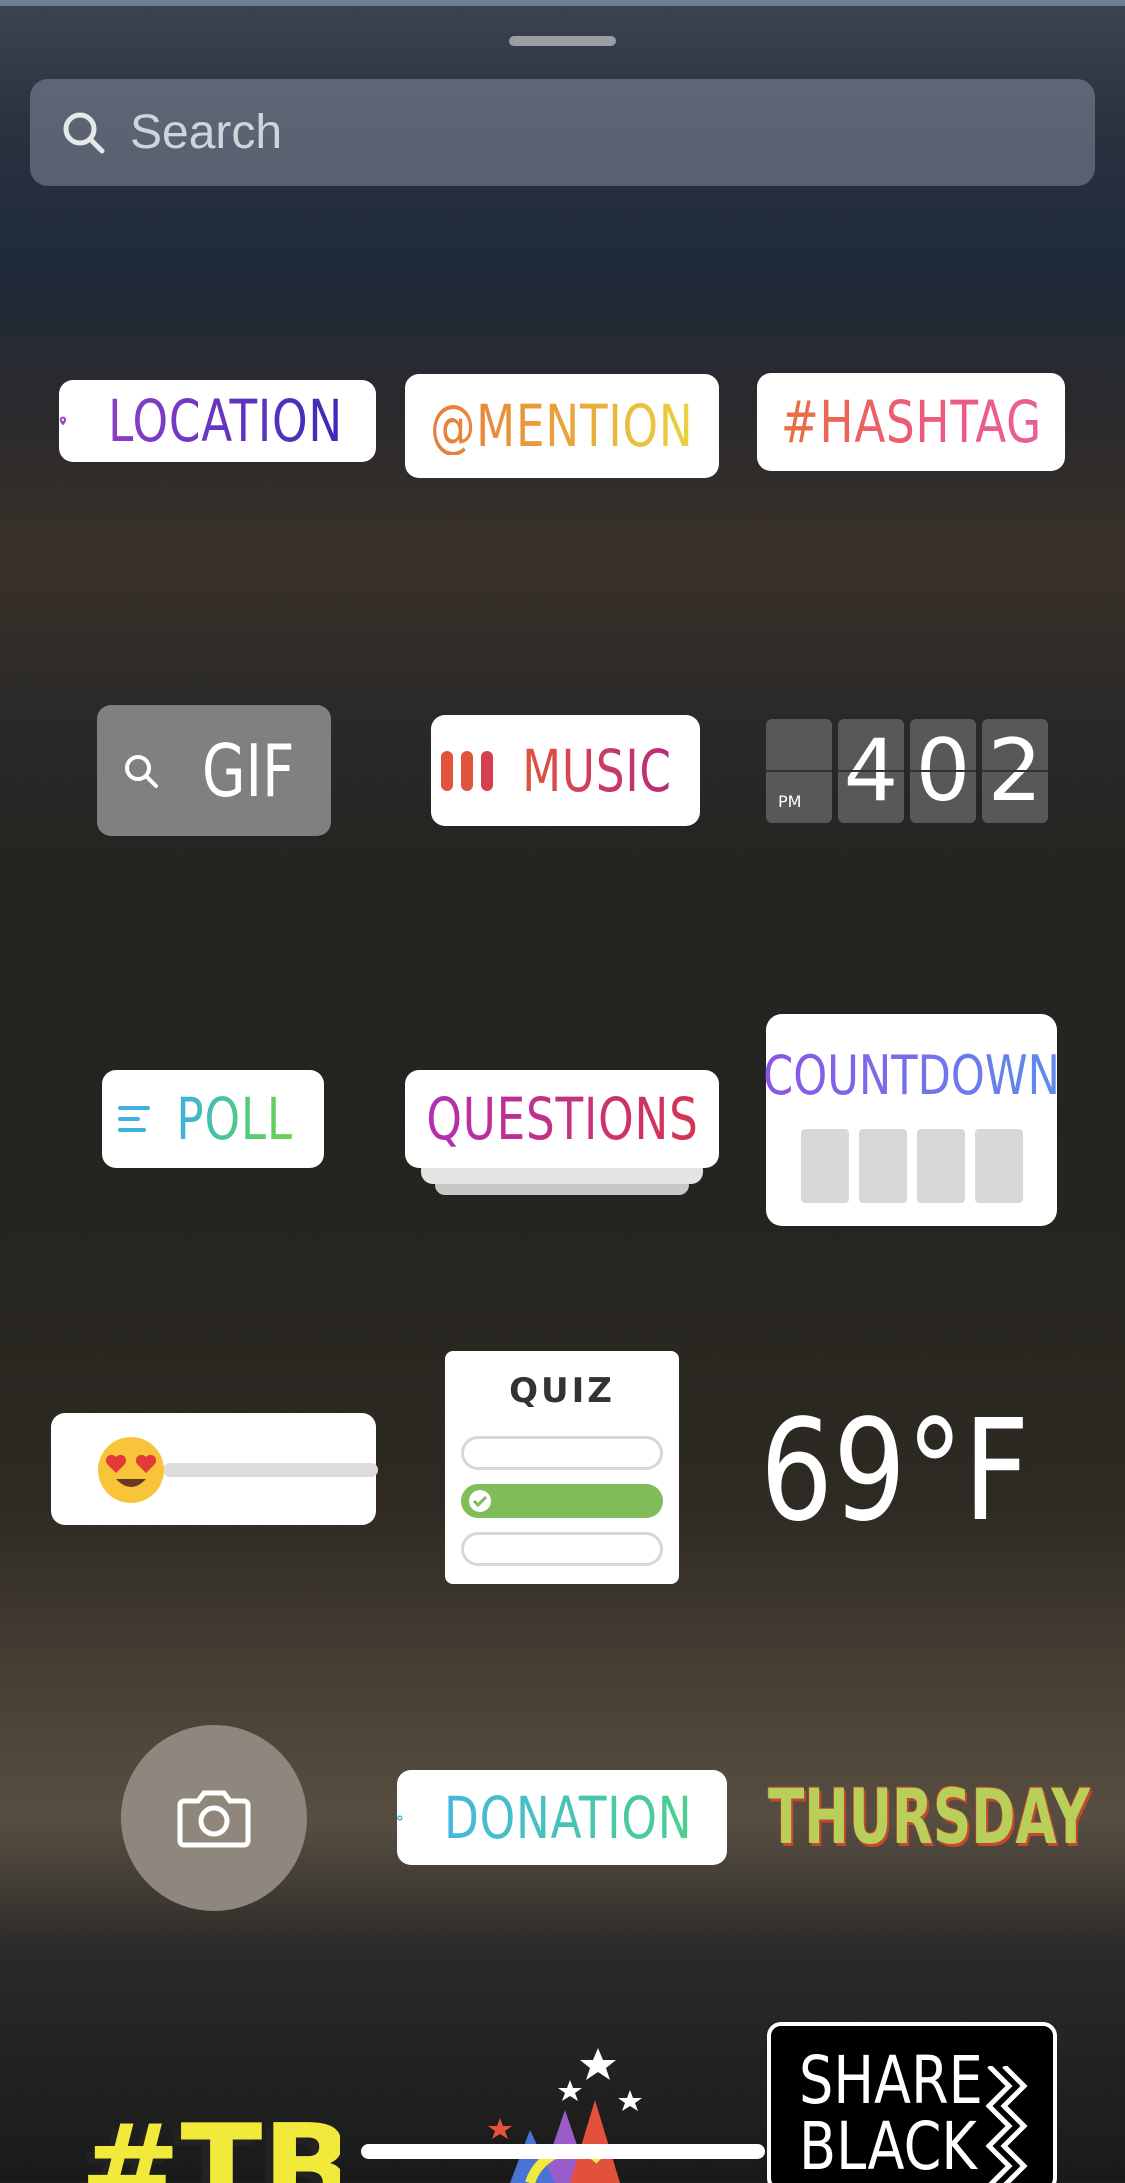 The image size is (1125, 2183). Describe the element at coordinates (1006, 2124) in the screenshot. I see `zigzag-icon` at that location.